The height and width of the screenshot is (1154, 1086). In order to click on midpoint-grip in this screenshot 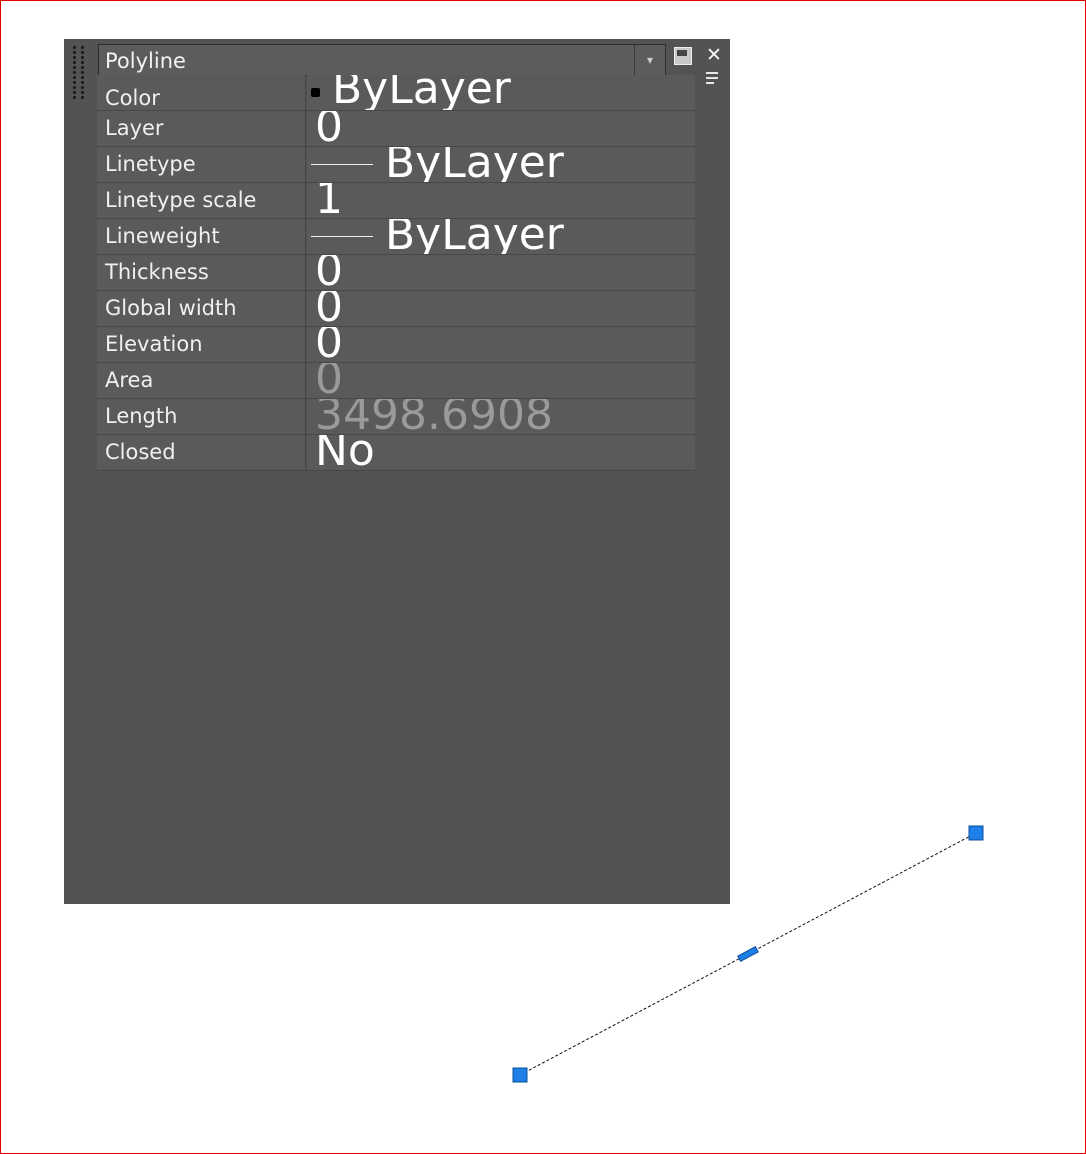, I will do `click(748, 954)`.